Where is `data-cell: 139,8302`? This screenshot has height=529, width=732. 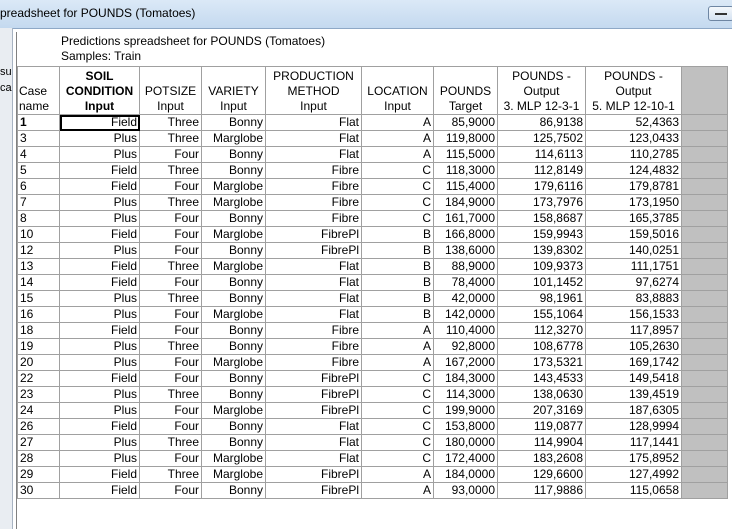 data-cell: 139,8302 is located at coordinates (541, 250).